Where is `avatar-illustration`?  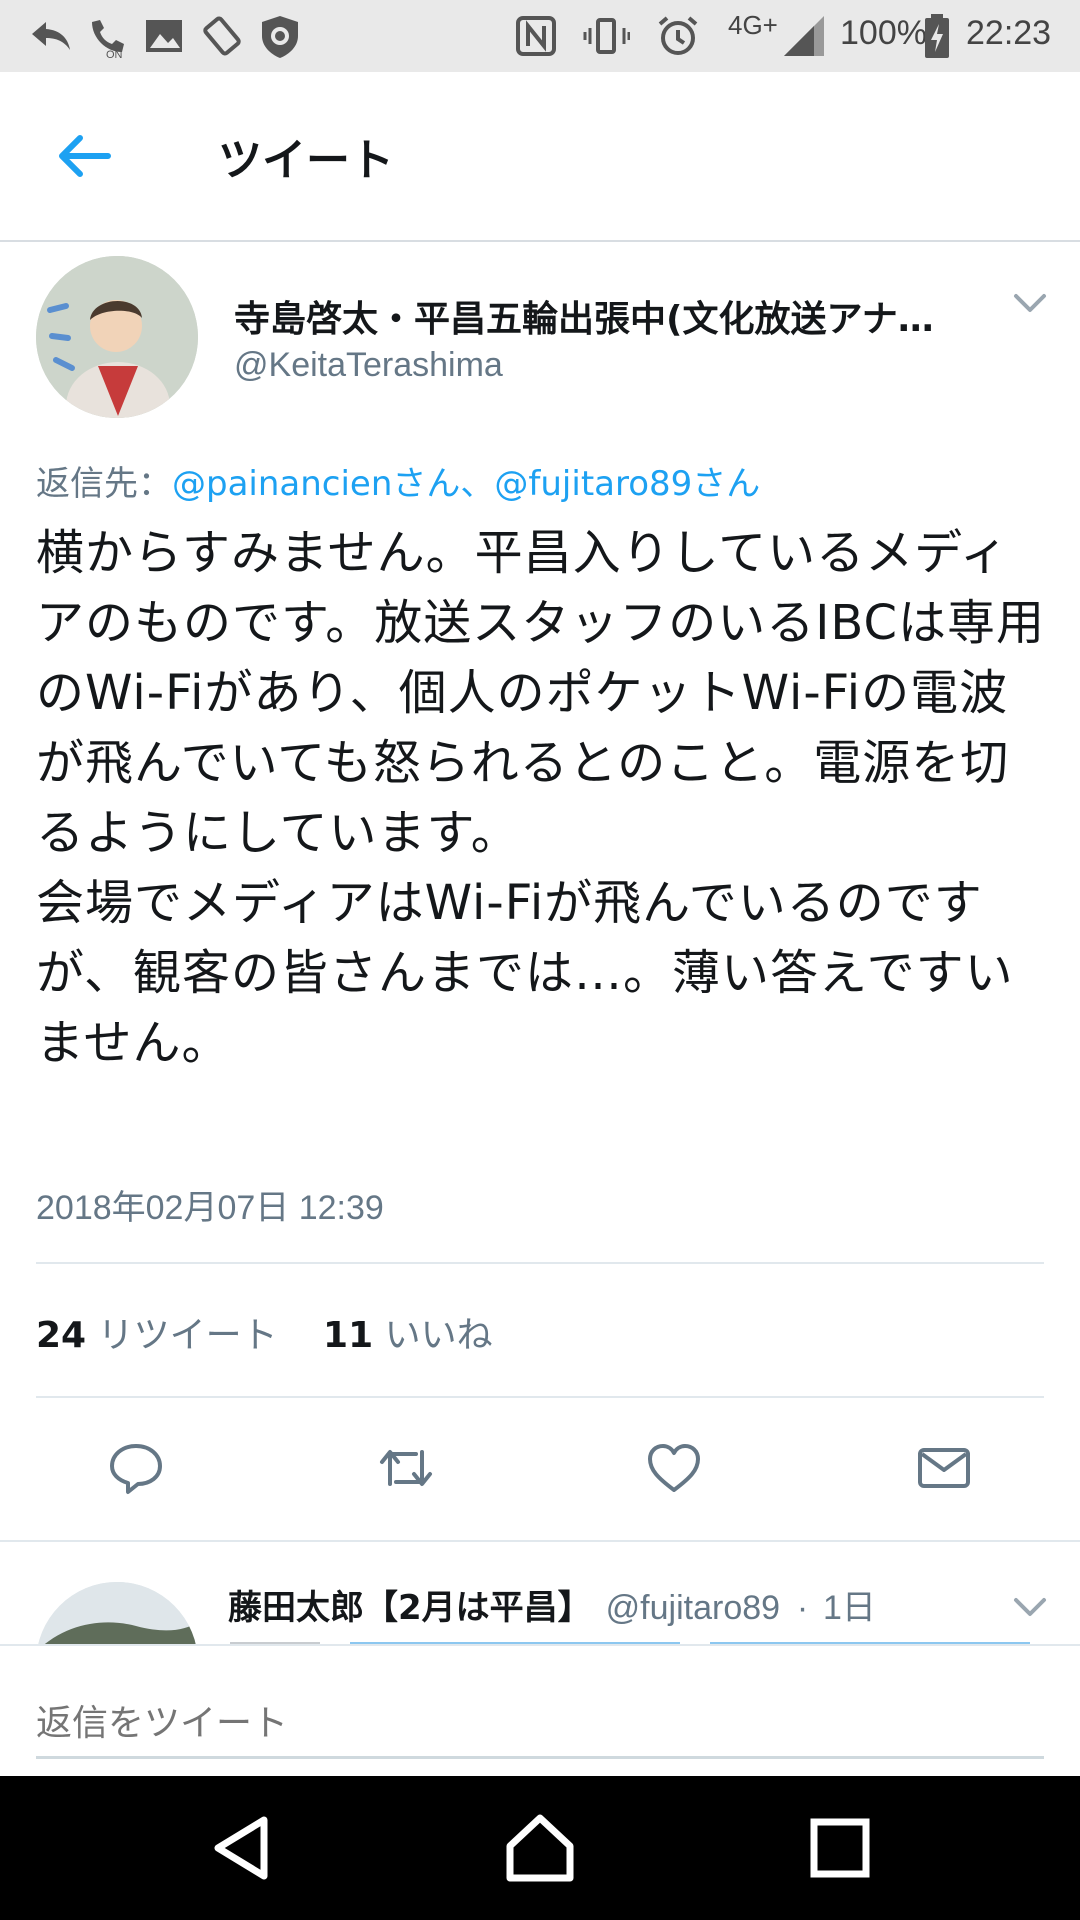
avatar-illustration is located at coordinates (117, 337).